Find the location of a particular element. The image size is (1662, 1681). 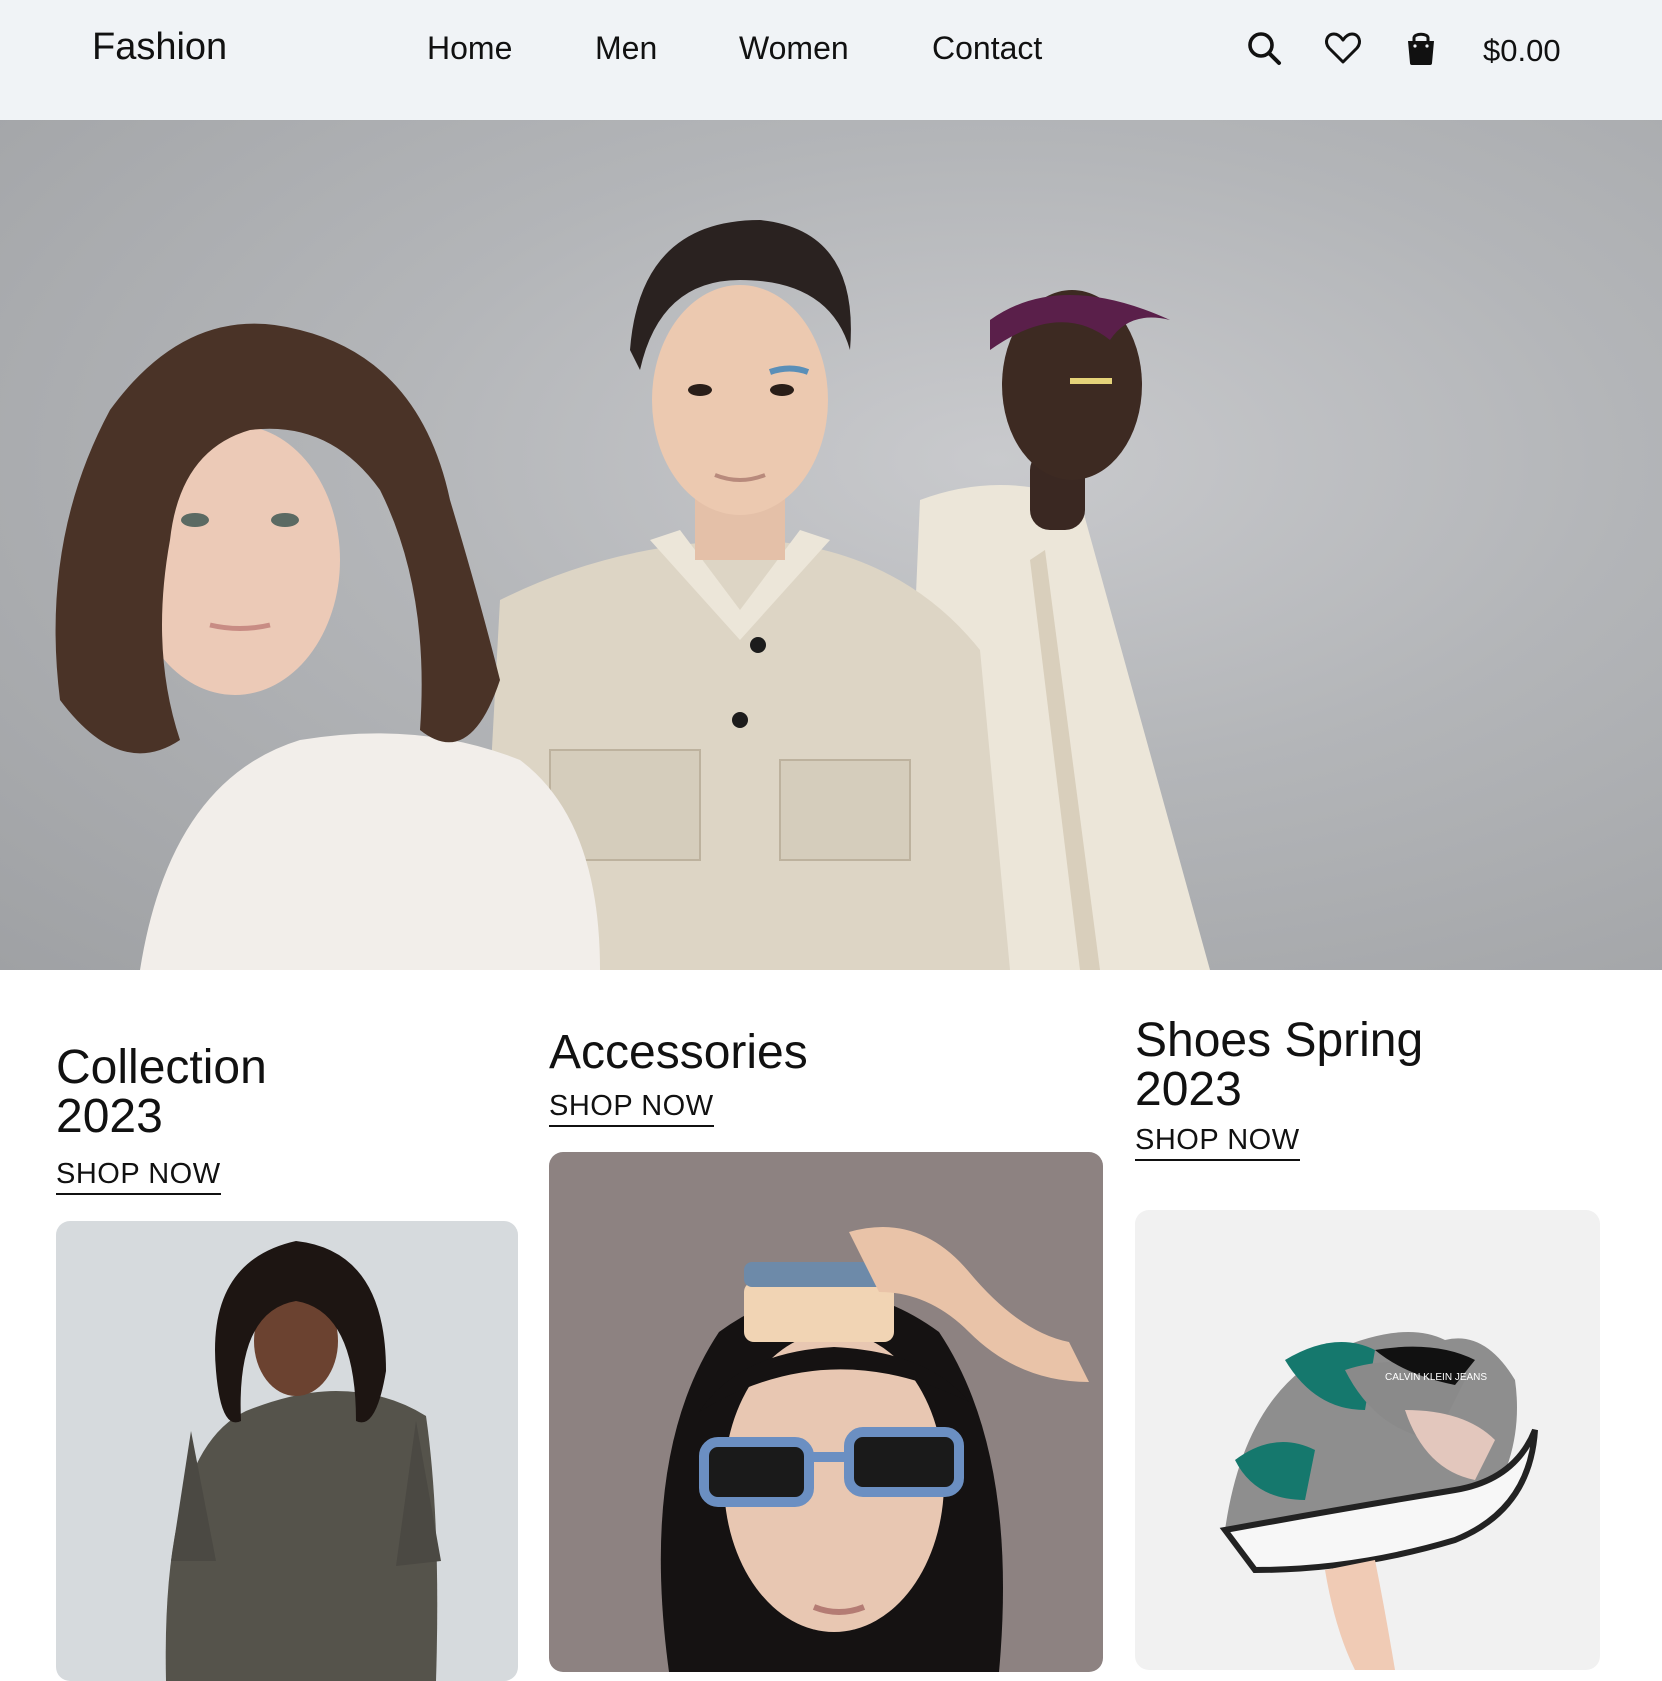

search-icon is located at coordinates (1264, 48).